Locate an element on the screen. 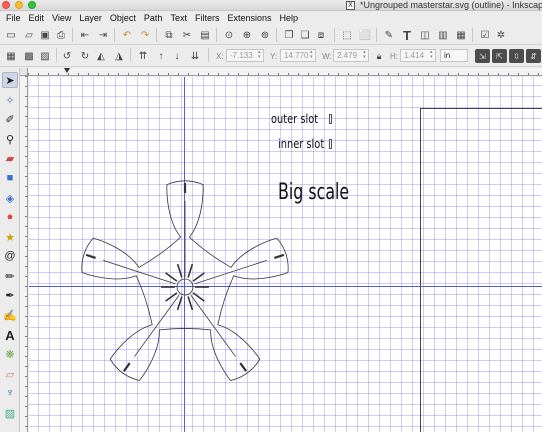  minimize-window-button is located at coordinates (19, 5).